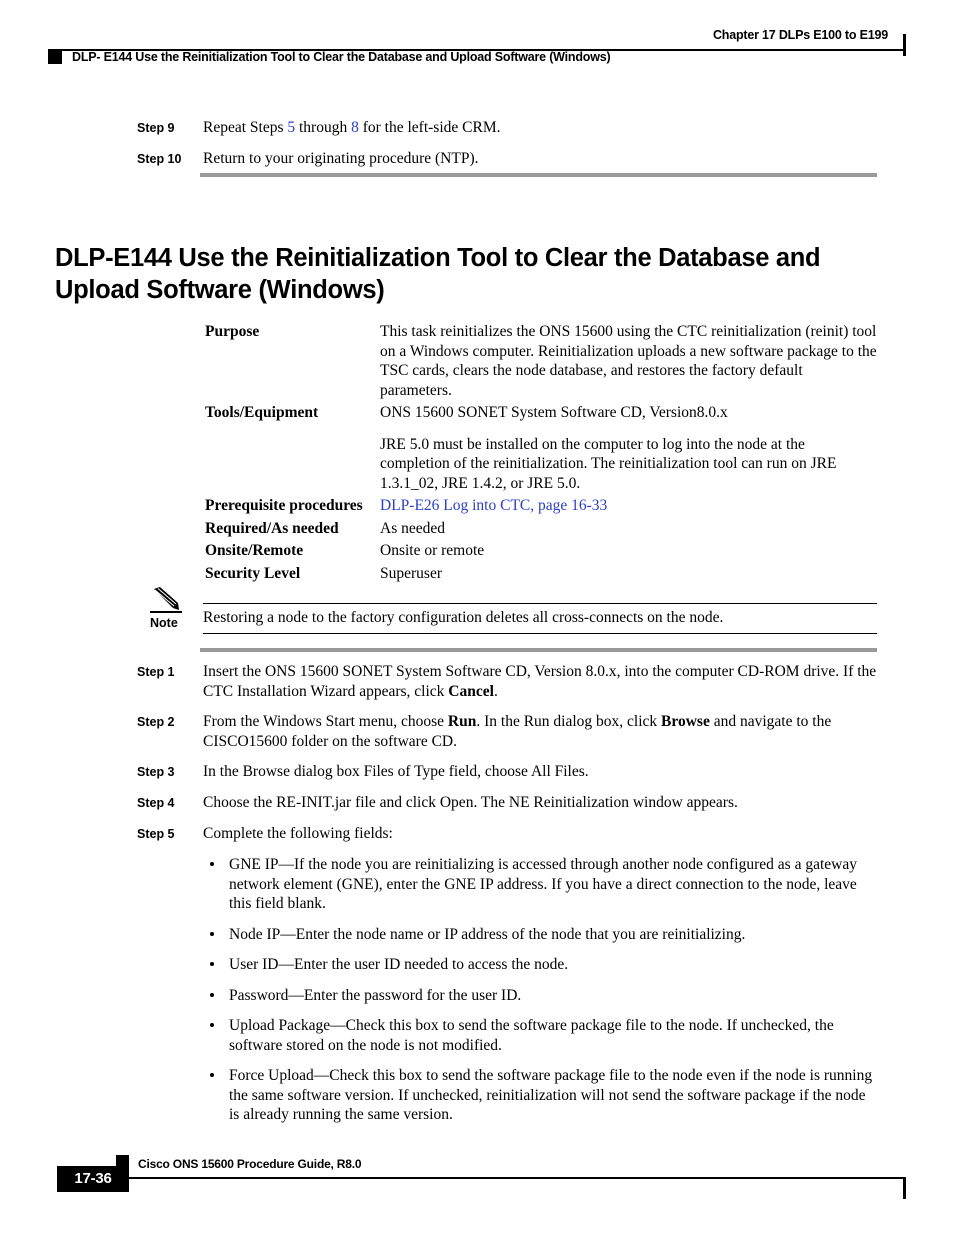 This screenshot has height=1235, width=954. I want to click on spec-term: Onsite/Remote, so click(254, 550).